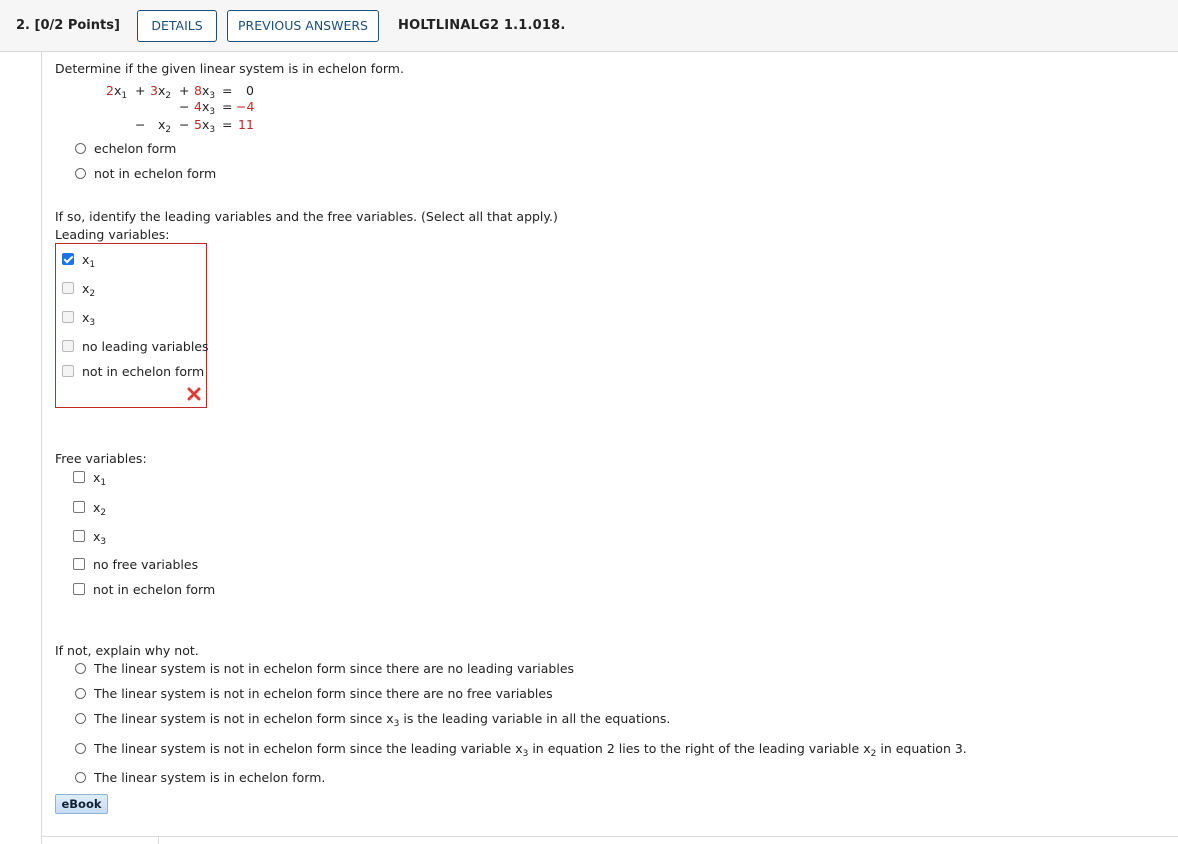  Describe the element at coordinates (99, 538) in the screenshot. I see `free-label-x3: x3` at that location.